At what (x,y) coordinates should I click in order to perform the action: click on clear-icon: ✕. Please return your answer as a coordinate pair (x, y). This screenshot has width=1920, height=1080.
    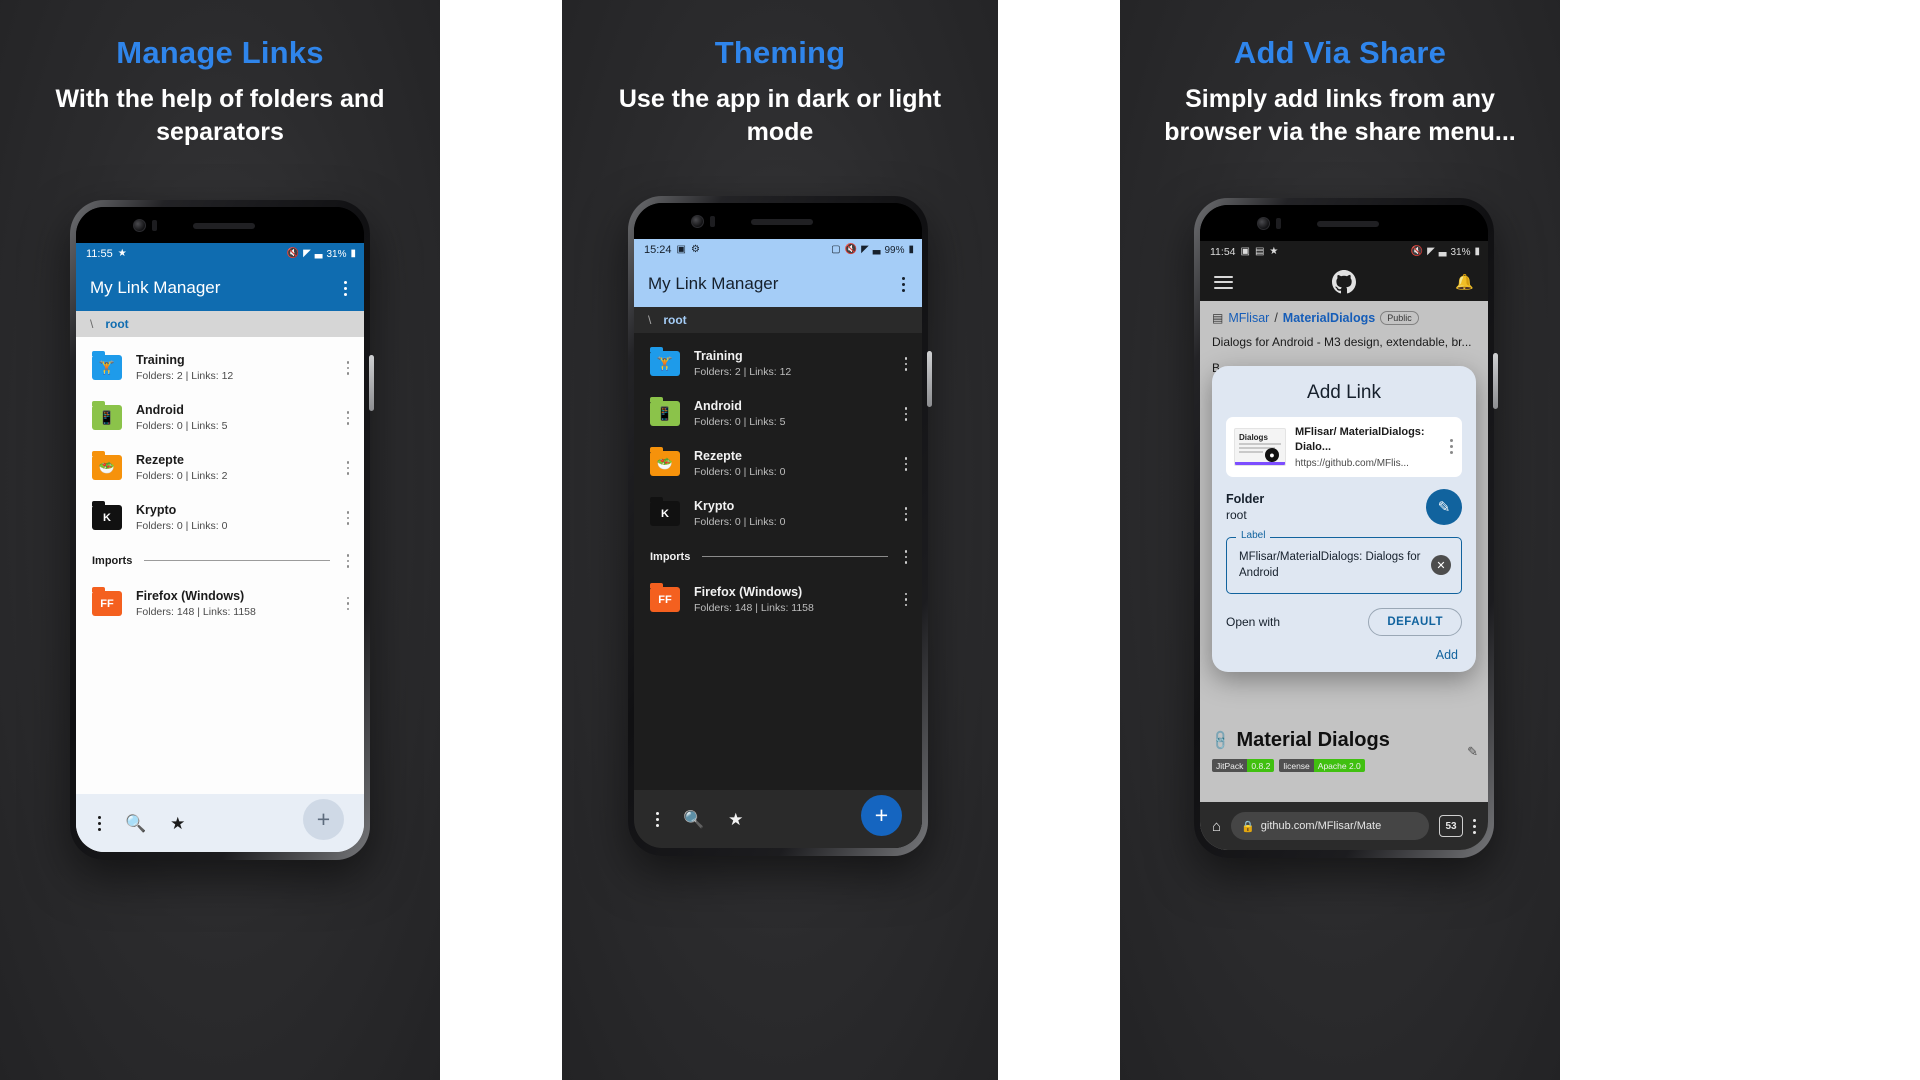
    Looking at the image, I should click on (1441, 565).